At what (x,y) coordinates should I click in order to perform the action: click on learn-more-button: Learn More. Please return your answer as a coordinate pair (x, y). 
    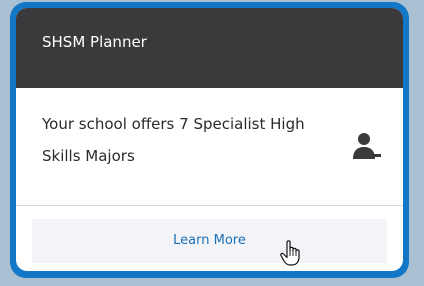
    Looking at the image, I should click on (209, 241).